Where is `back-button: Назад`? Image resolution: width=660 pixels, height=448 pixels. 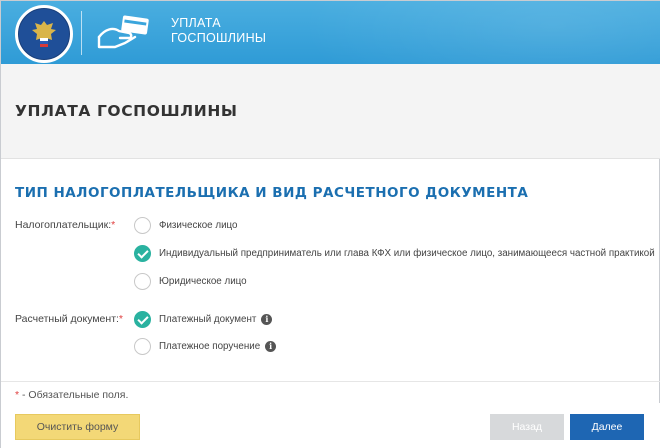 back-button: Назад is located at coordinates (527, 427).